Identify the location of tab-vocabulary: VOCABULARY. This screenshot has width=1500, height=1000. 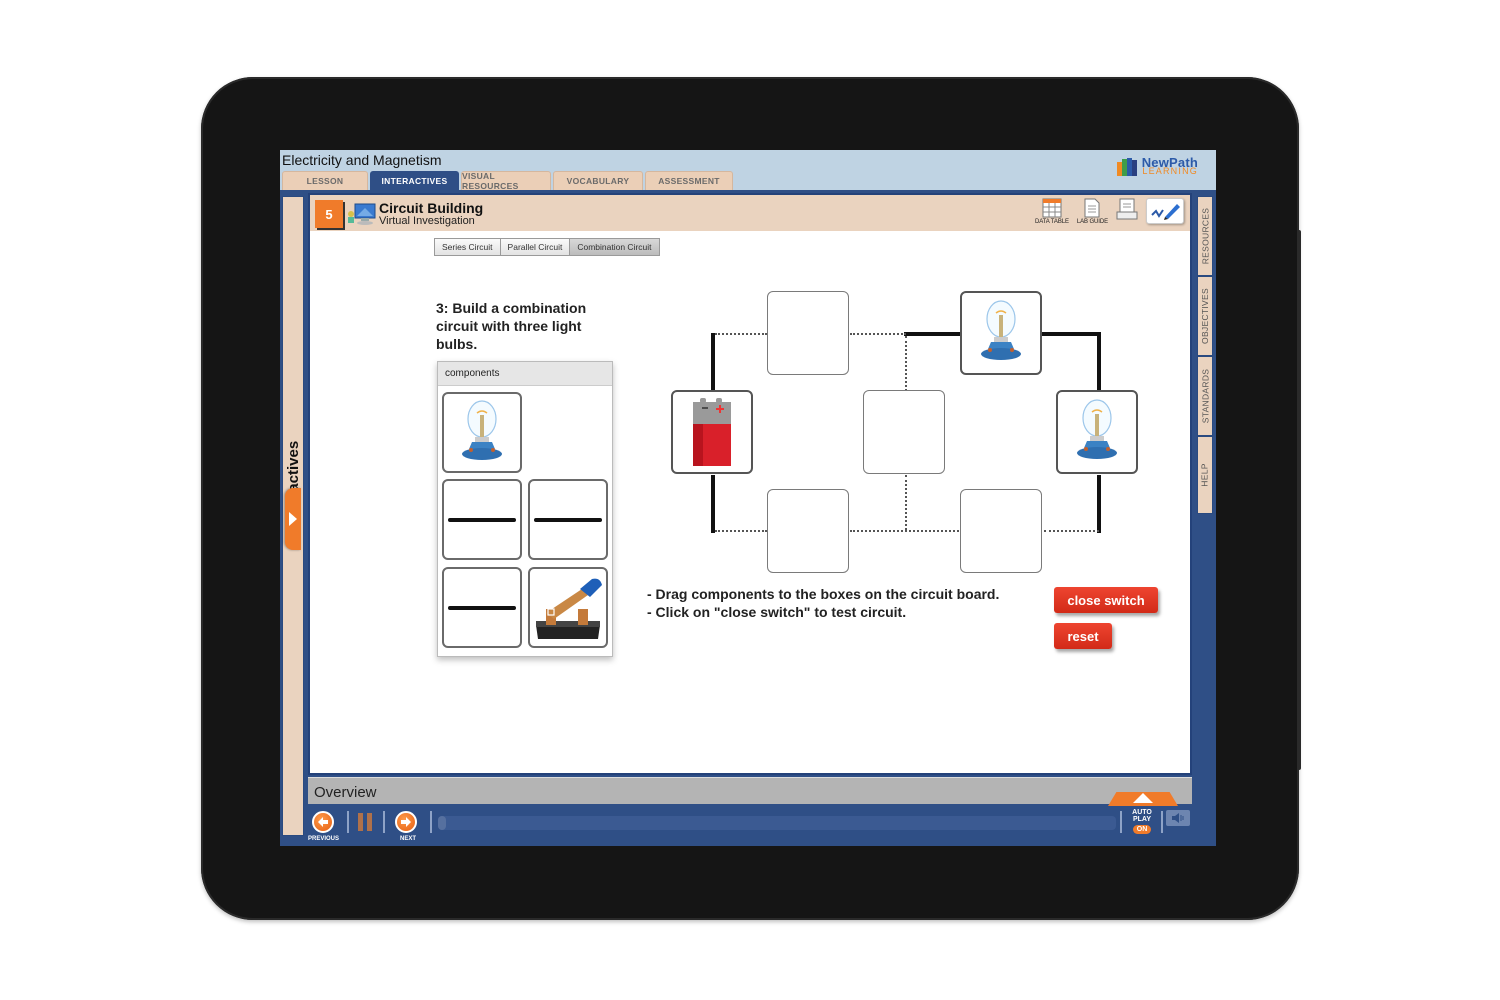
(598, 180).